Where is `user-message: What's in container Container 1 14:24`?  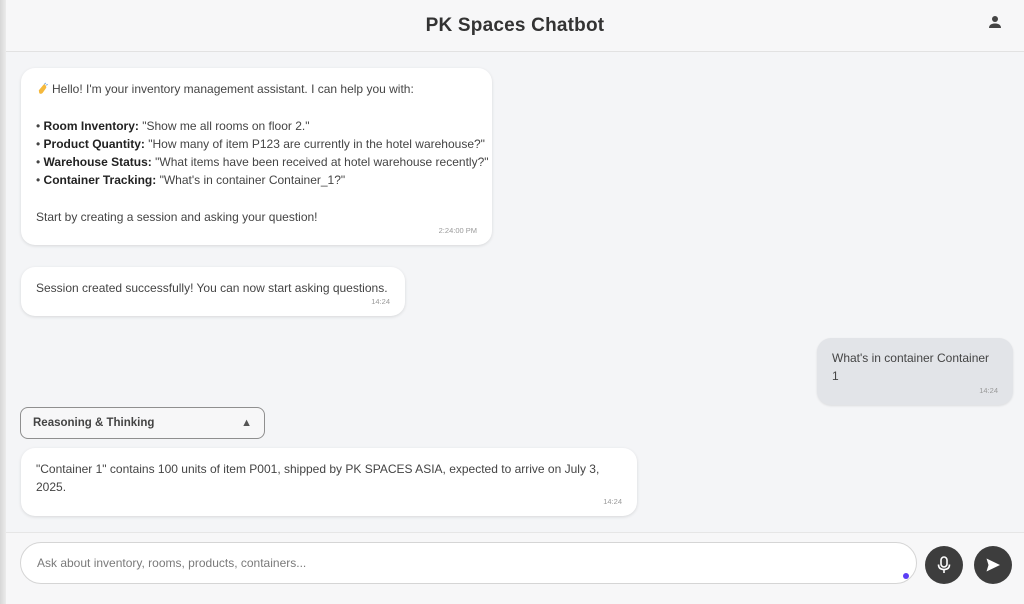
user-message: What's in container Container 1 14:24 is located at coordinates (915, 371).